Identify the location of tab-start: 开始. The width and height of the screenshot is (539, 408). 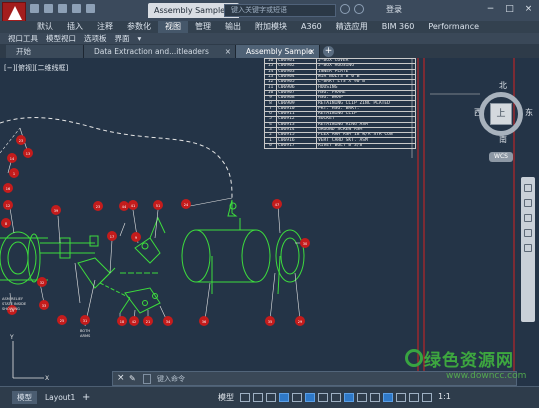
(45, 51).